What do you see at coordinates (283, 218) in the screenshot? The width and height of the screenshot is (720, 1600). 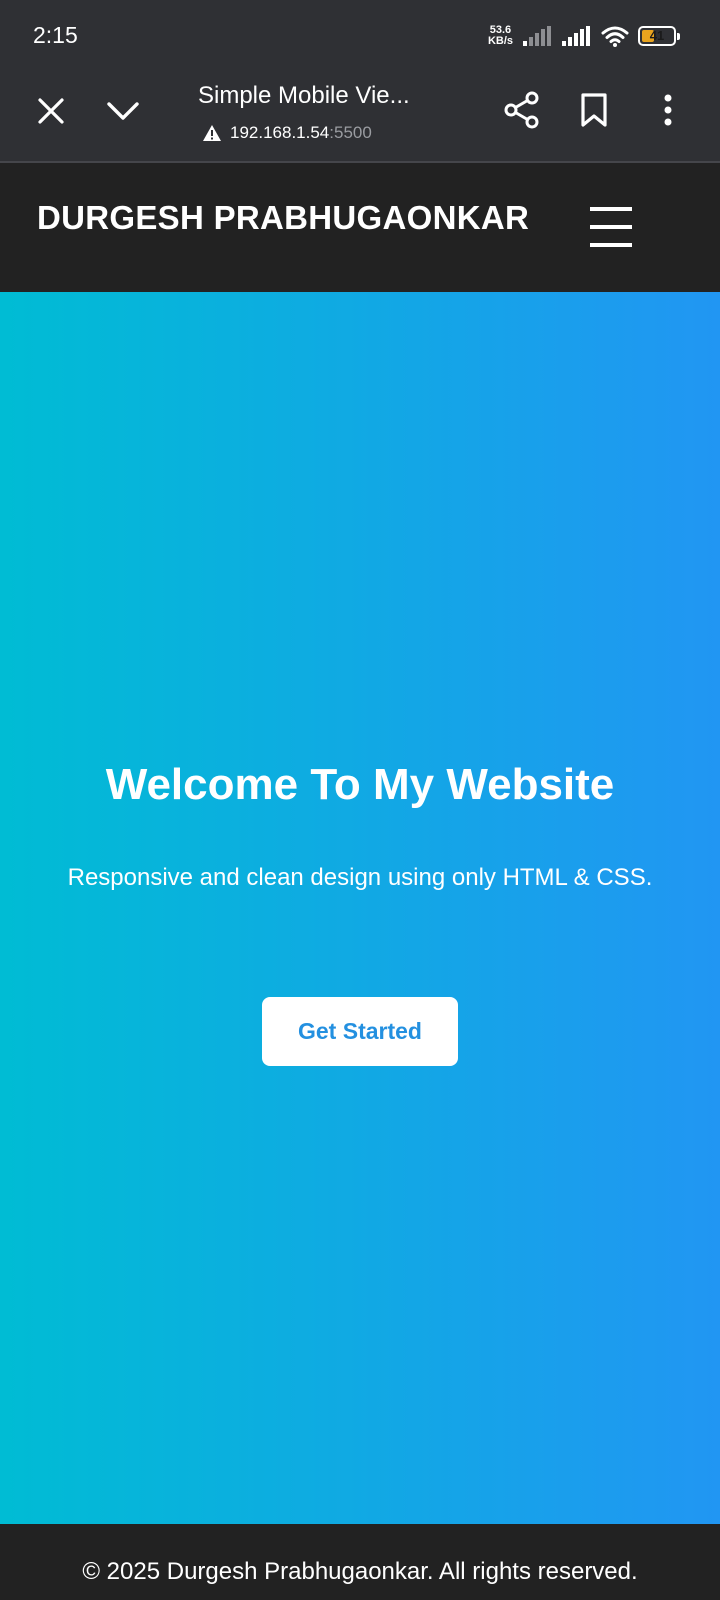 I see `site-logo: DURGESH PRABHUGAONKAR` at bounding box center [283, 218].